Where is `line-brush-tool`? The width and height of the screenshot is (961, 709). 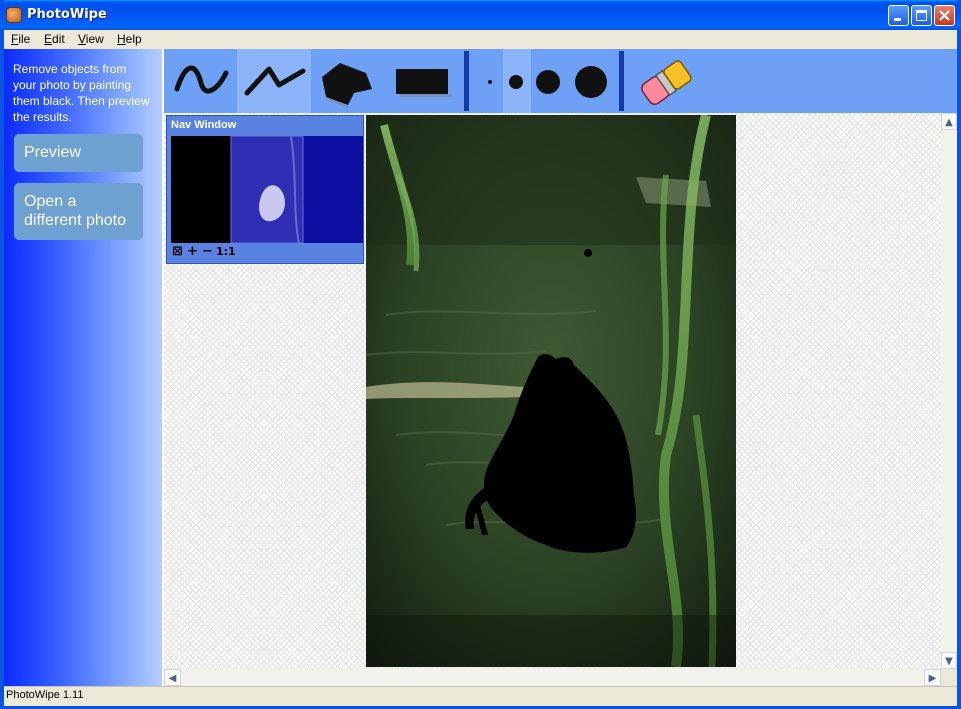 line-brush-tool is located at coordinates (274, 81).